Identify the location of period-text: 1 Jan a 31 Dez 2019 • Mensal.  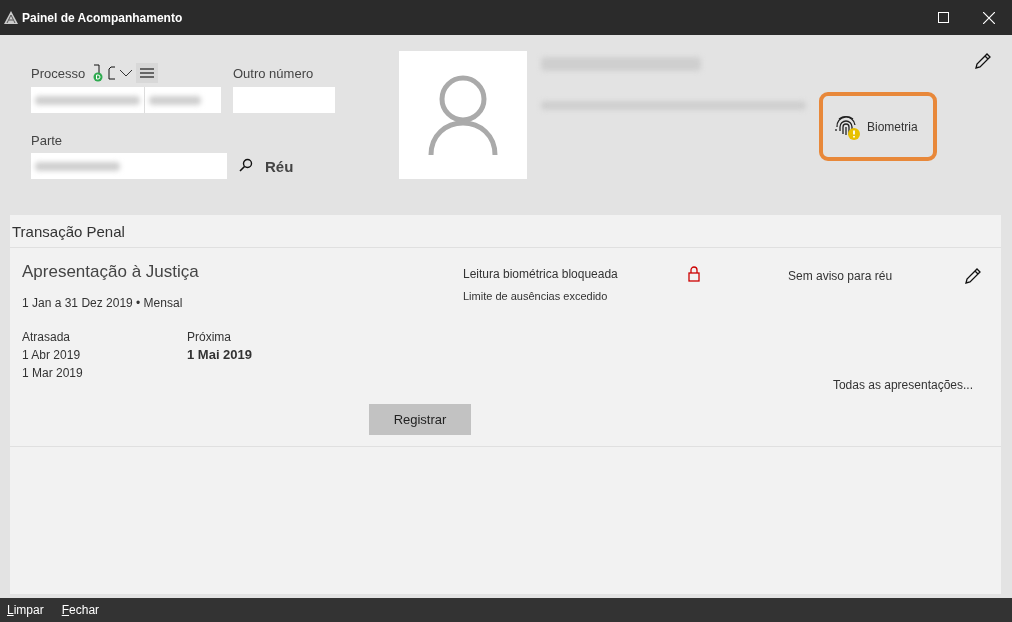
(103, 303).